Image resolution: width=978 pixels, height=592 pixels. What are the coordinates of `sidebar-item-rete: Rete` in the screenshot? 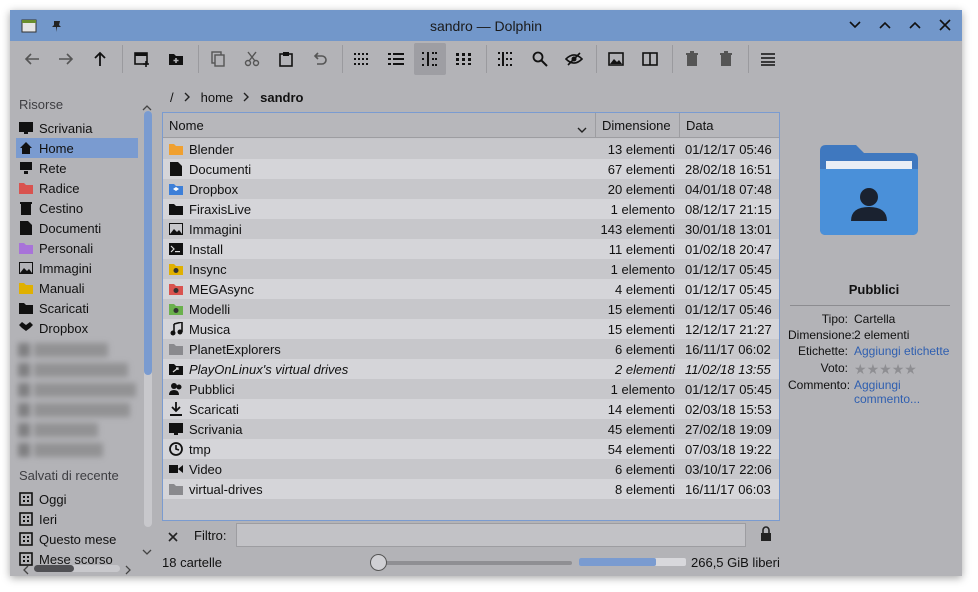 It's located at (77, 168).